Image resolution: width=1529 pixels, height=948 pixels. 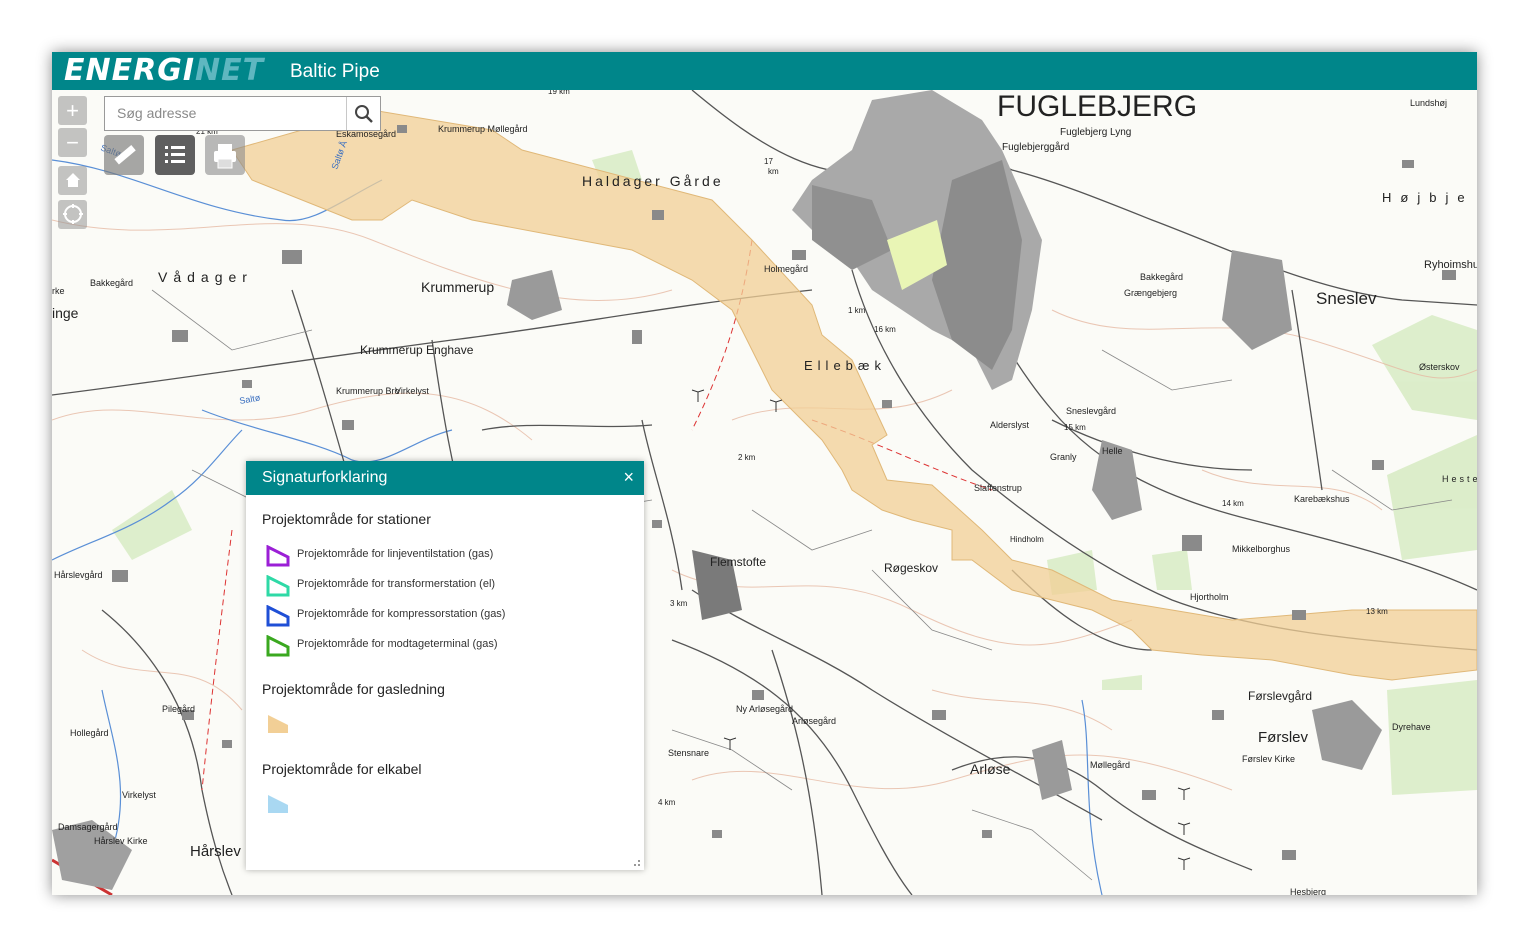 What do you see at coordinates (1346, 298) in the screenshot?
I see `svg-text: Sneslev` at bounding box center [1346, 298].